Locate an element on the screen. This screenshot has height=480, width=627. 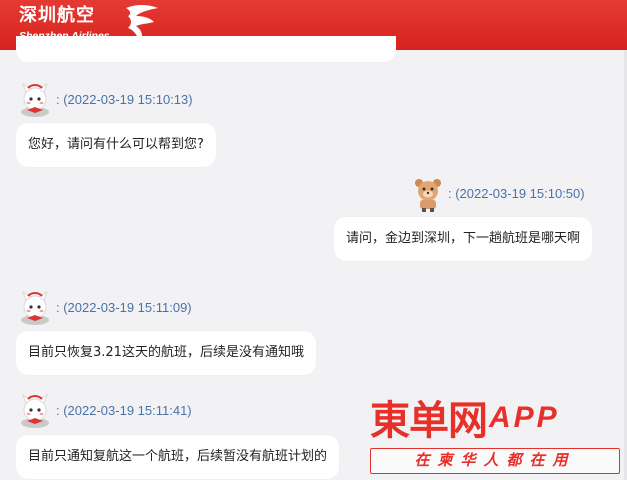
message-timestamp: : (2022-03-19 15:11:41) is located at coordinates (124, 410).